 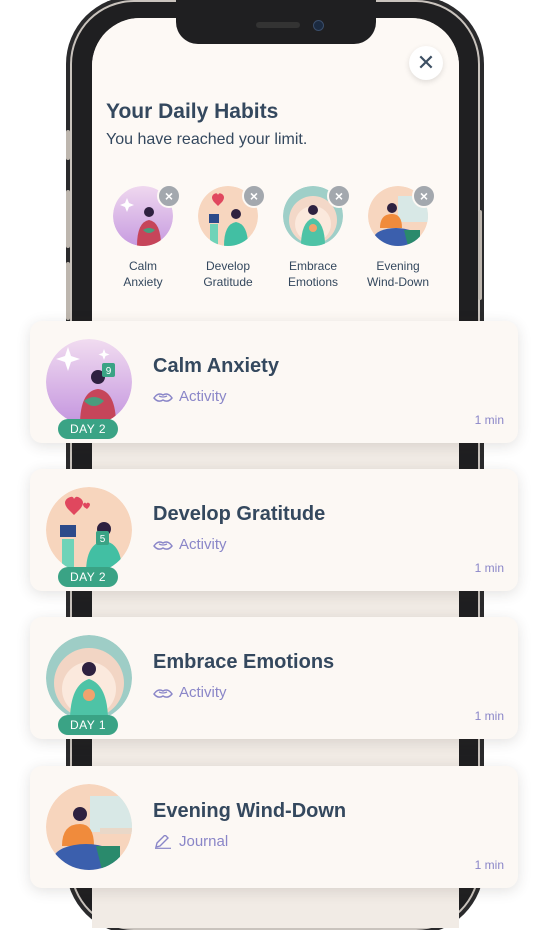 I want to click on develop-gratitude-illustration: 5, so click(x=89, y=530).